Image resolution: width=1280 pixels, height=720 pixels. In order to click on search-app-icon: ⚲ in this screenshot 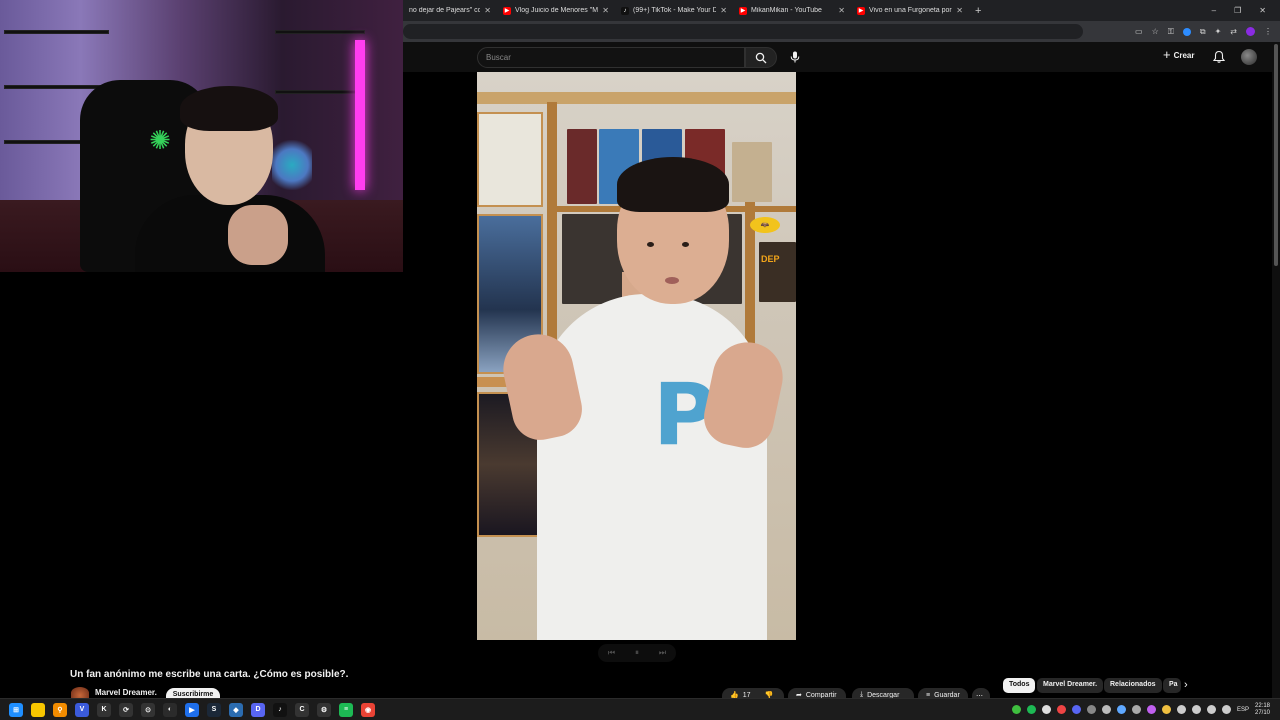, I will do `click(60, 709)`.